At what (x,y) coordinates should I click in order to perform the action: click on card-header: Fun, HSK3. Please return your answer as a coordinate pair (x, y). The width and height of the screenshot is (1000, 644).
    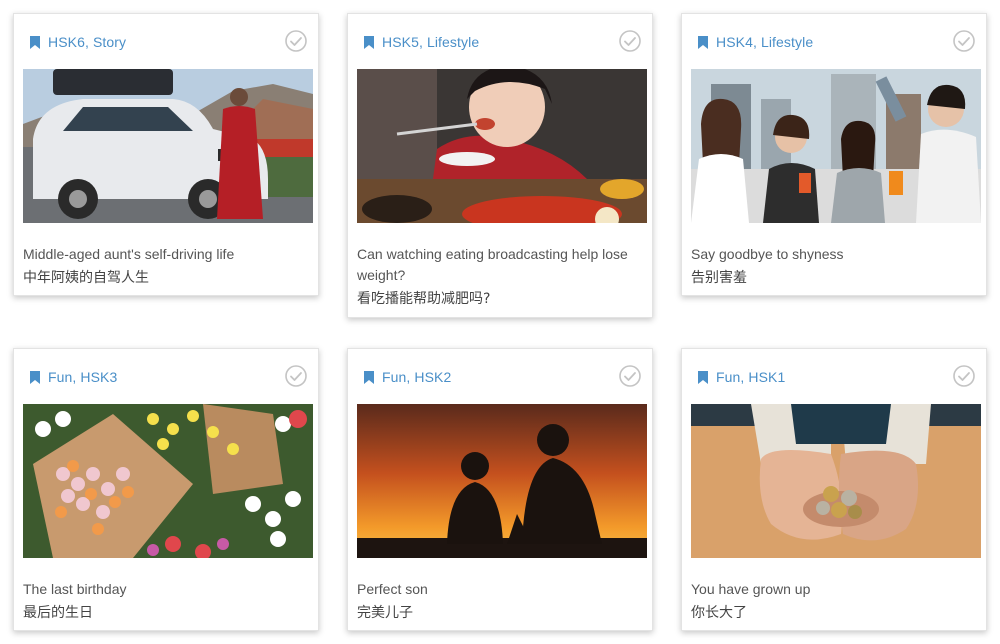
    Looking at the image, I should click on (166, 376).